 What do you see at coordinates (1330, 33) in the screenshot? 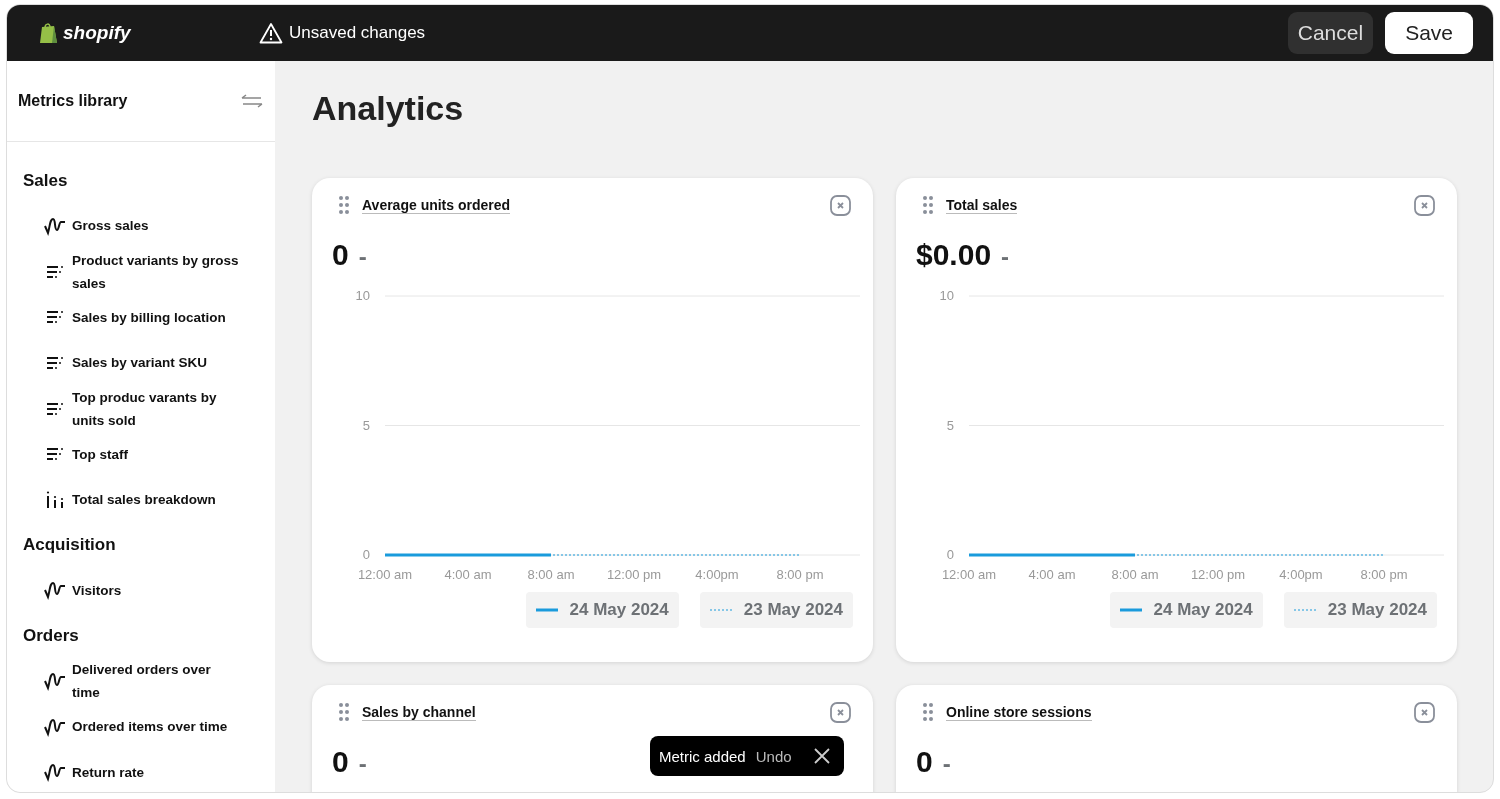
I see `cancel-button: Cancel` at bounding box center [1330, 33].